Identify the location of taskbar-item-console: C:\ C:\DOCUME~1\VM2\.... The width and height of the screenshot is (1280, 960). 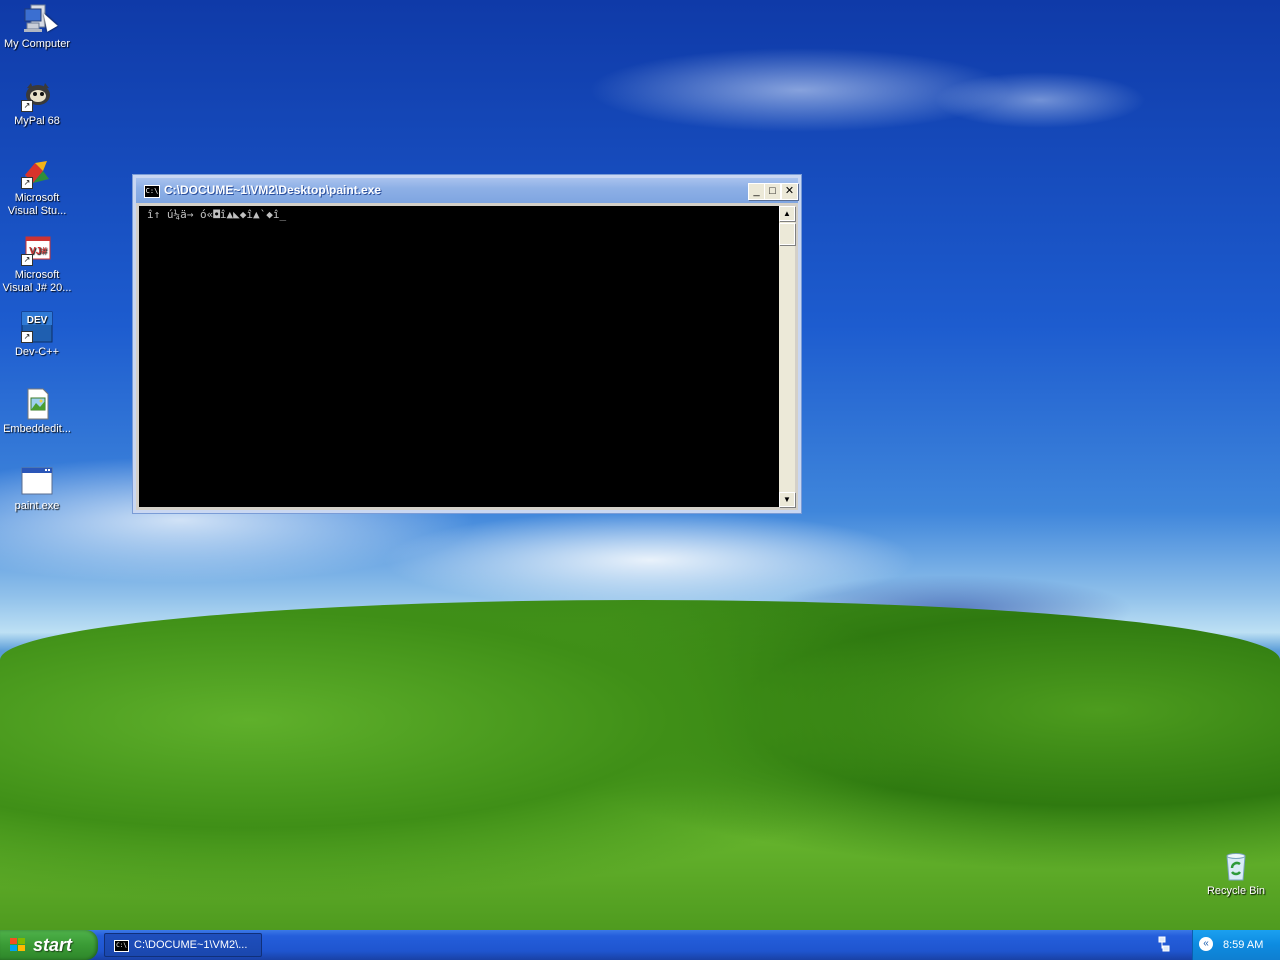
(183, 945).